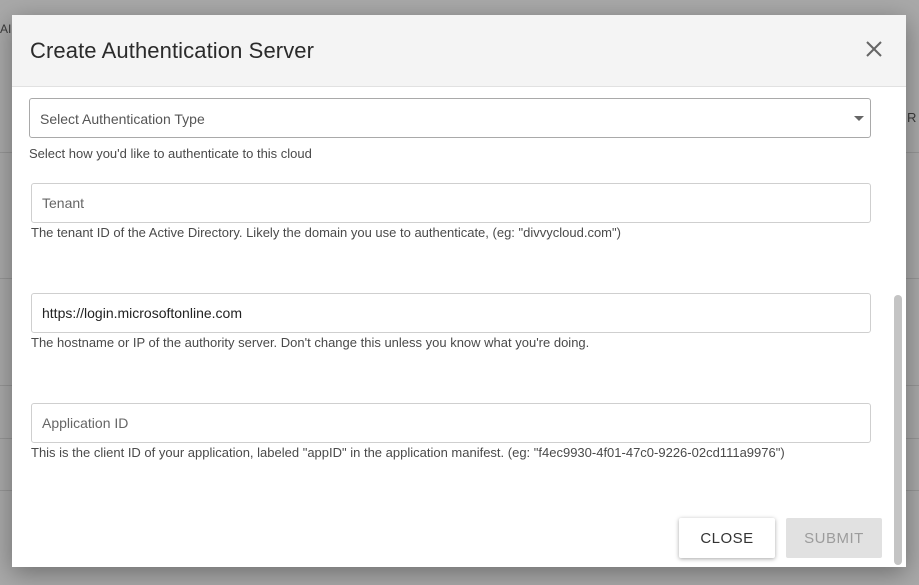 The height and width of the screenshot is (585, 919). I want to click on auth-type-select-value: Select Authentication Type, so click(122, 119).